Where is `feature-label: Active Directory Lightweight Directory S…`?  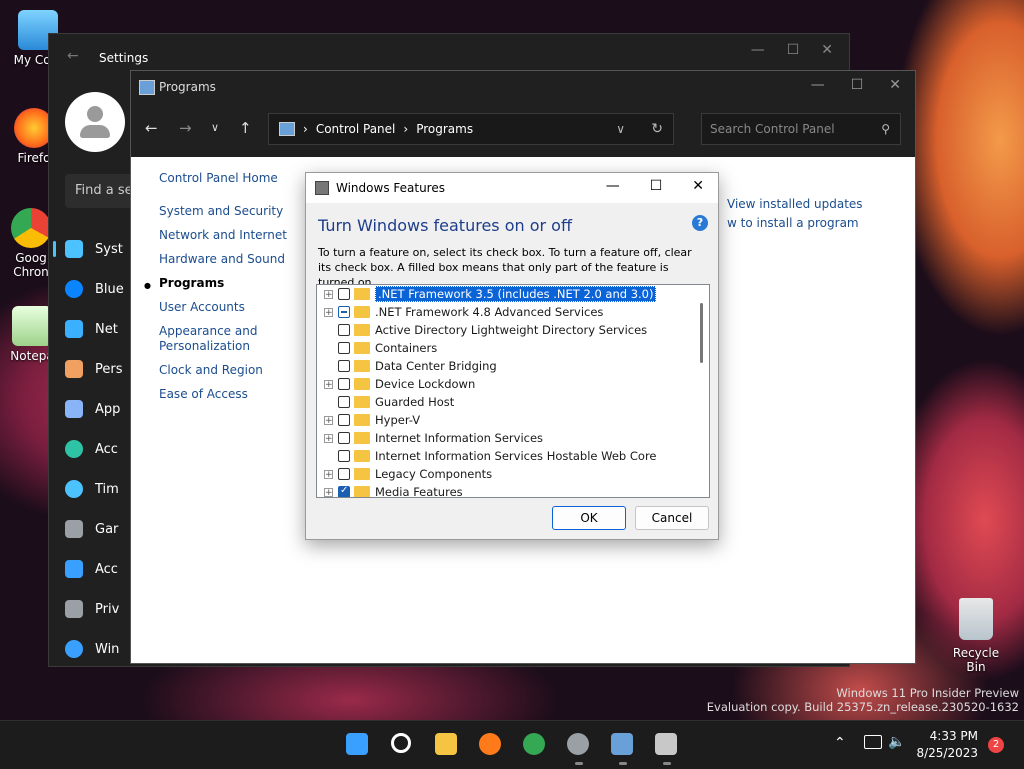
feature-label: Active Directory Lightweight Directory S… is located at coordinates (511, 330).